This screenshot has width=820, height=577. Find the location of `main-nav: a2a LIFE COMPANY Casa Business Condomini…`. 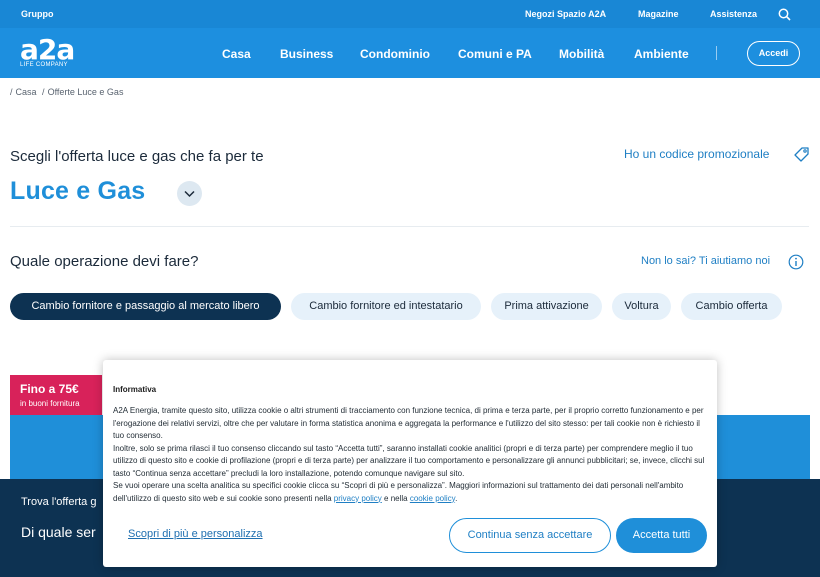

main-nav: a2a LIFE COMPANY Casa Business Condomini… is located at coordinates (410, 53).